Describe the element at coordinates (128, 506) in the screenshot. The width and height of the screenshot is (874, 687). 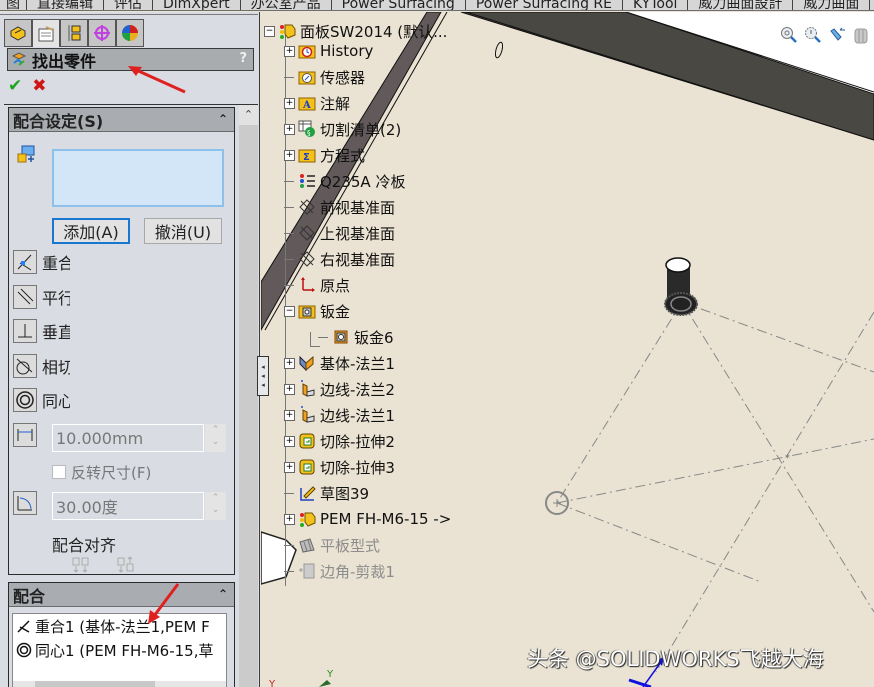
I see `angle-field: 30.00度` at that location.